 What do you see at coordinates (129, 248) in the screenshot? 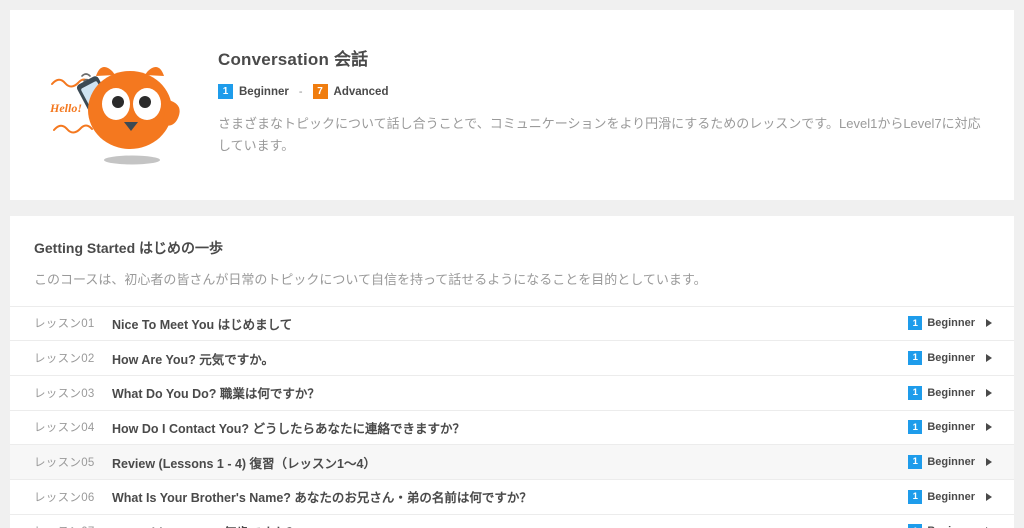
I see `section-title: Getting Started はじめの一歩` at bounding box center [129, 248].